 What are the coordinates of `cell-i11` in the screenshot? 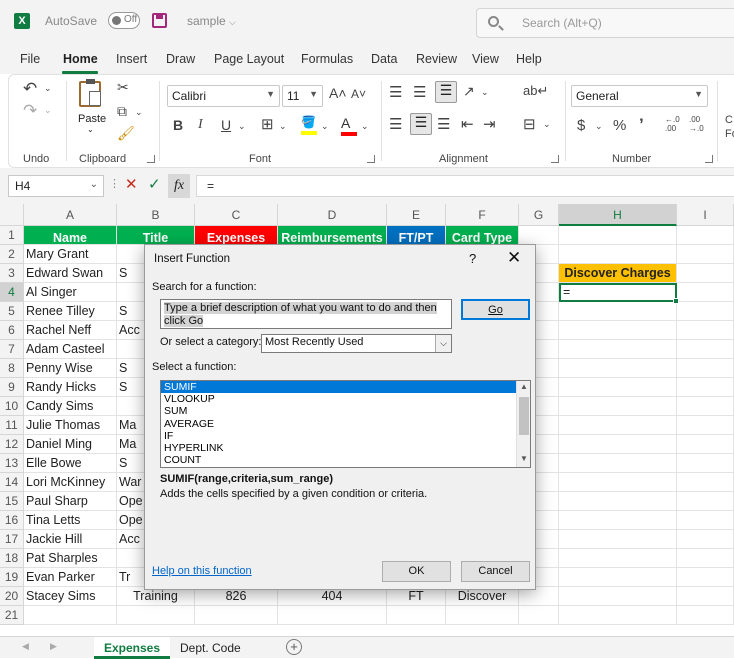 It's located at (705, 425).